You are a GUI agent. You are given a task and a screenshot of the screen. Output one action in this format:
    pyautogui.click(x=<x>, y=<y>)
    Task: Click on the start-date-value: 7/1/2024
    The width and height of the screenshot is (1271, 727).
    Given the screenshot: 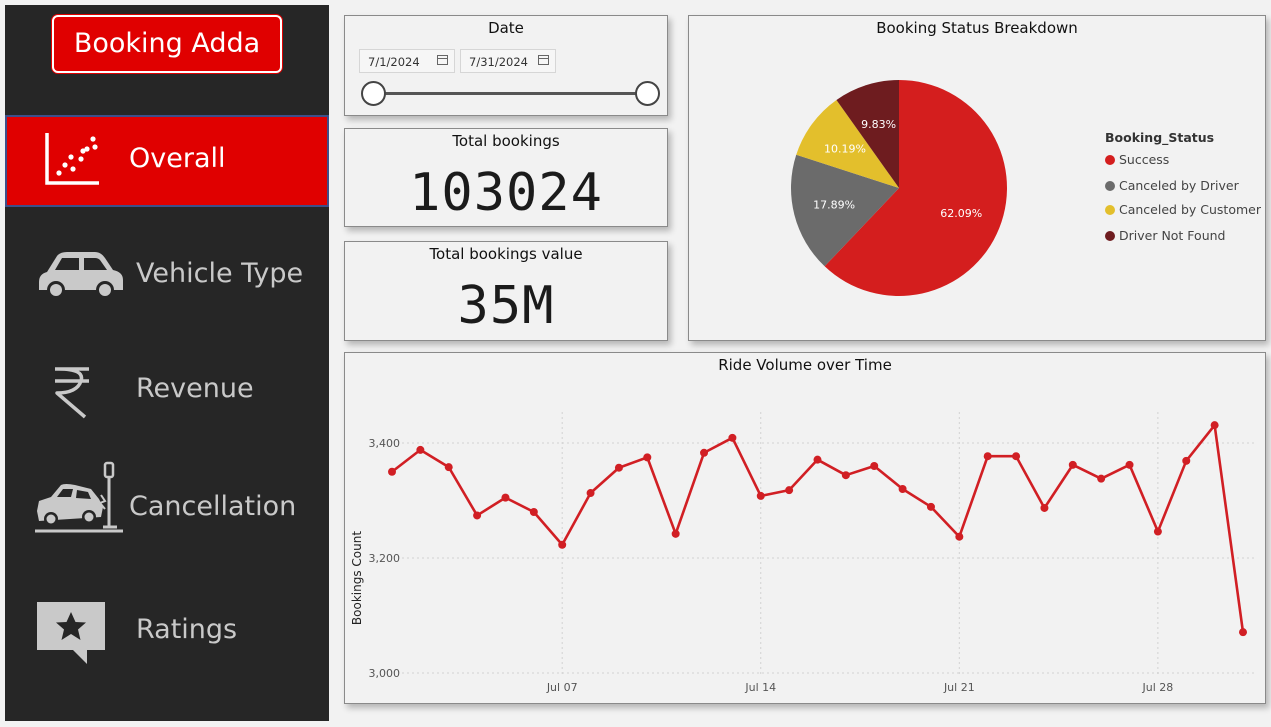 What is the action you would take?
    pyautogui.click(x=394, y=62)
    